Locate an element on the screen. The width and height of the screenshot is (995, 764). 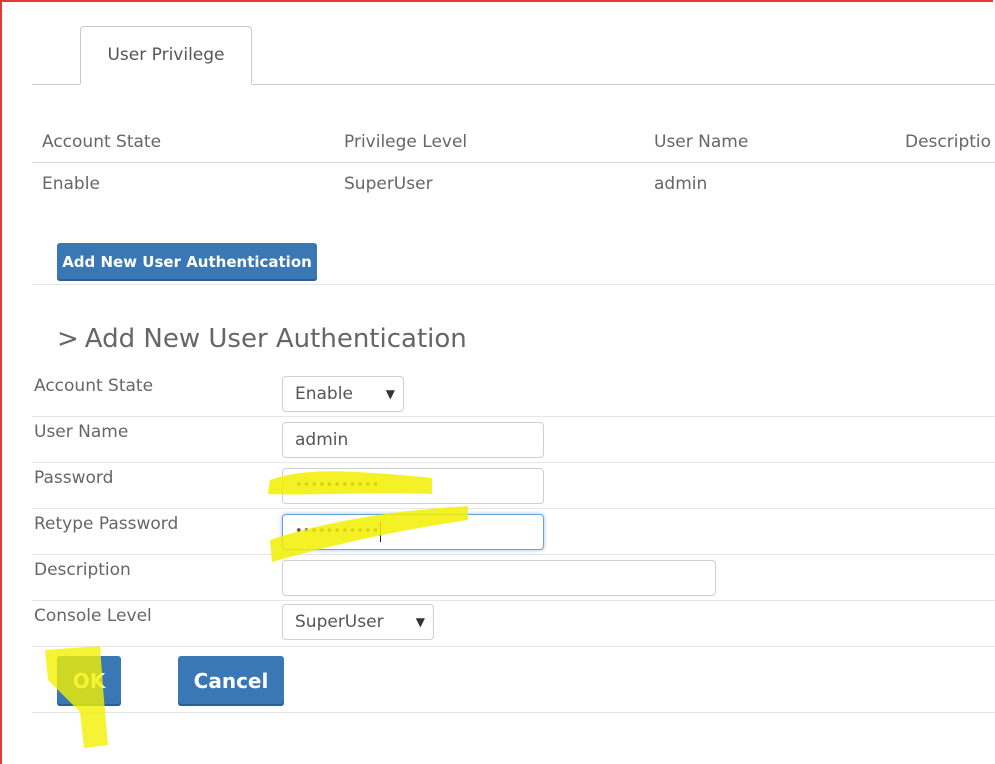
retype-password-input: ••••••••••• is located at coordinates (413, 532).